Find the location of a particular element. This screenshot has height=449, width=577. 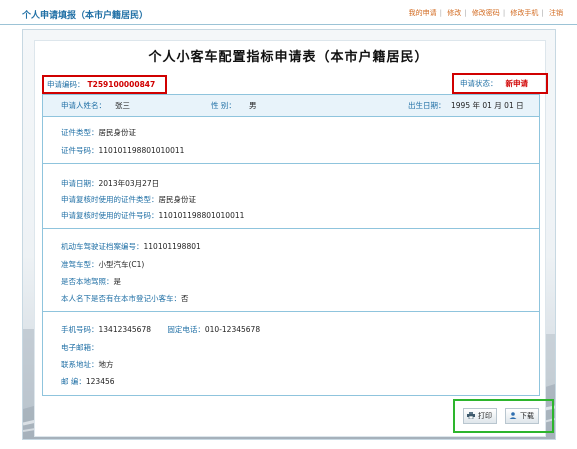

action-button-area: 打印 下载 is located at coordinates (503, 416).